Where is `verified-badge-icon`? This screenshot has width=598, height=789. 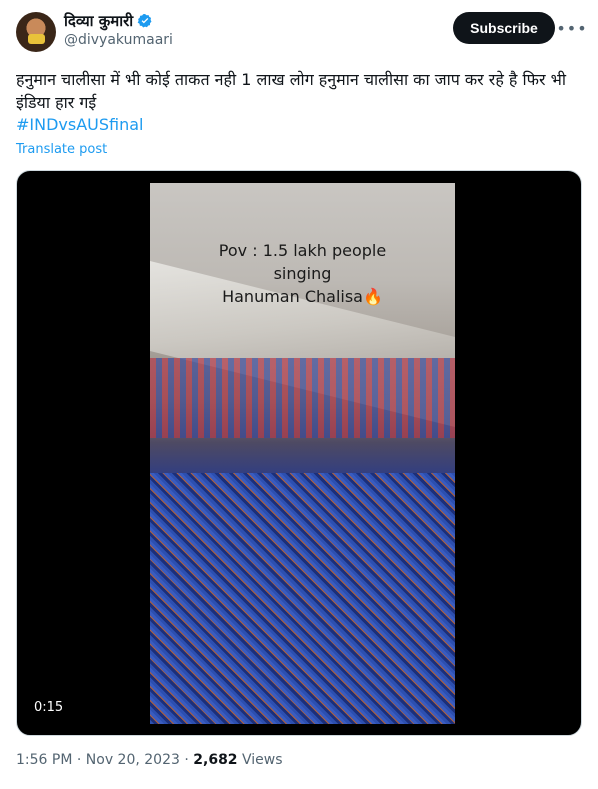 verified-badge-icon is located at coordinates (144, 21).